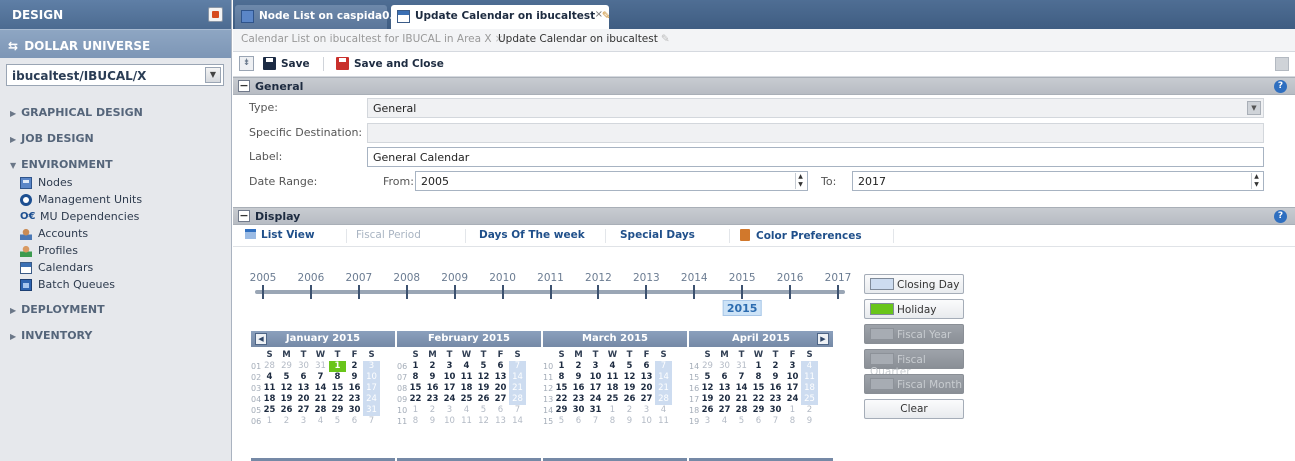 The image size is (1295, 461). Describe the element at coordinates (311, 278) in the screenshot. I see `timeline-year-label: 2006` at that location.